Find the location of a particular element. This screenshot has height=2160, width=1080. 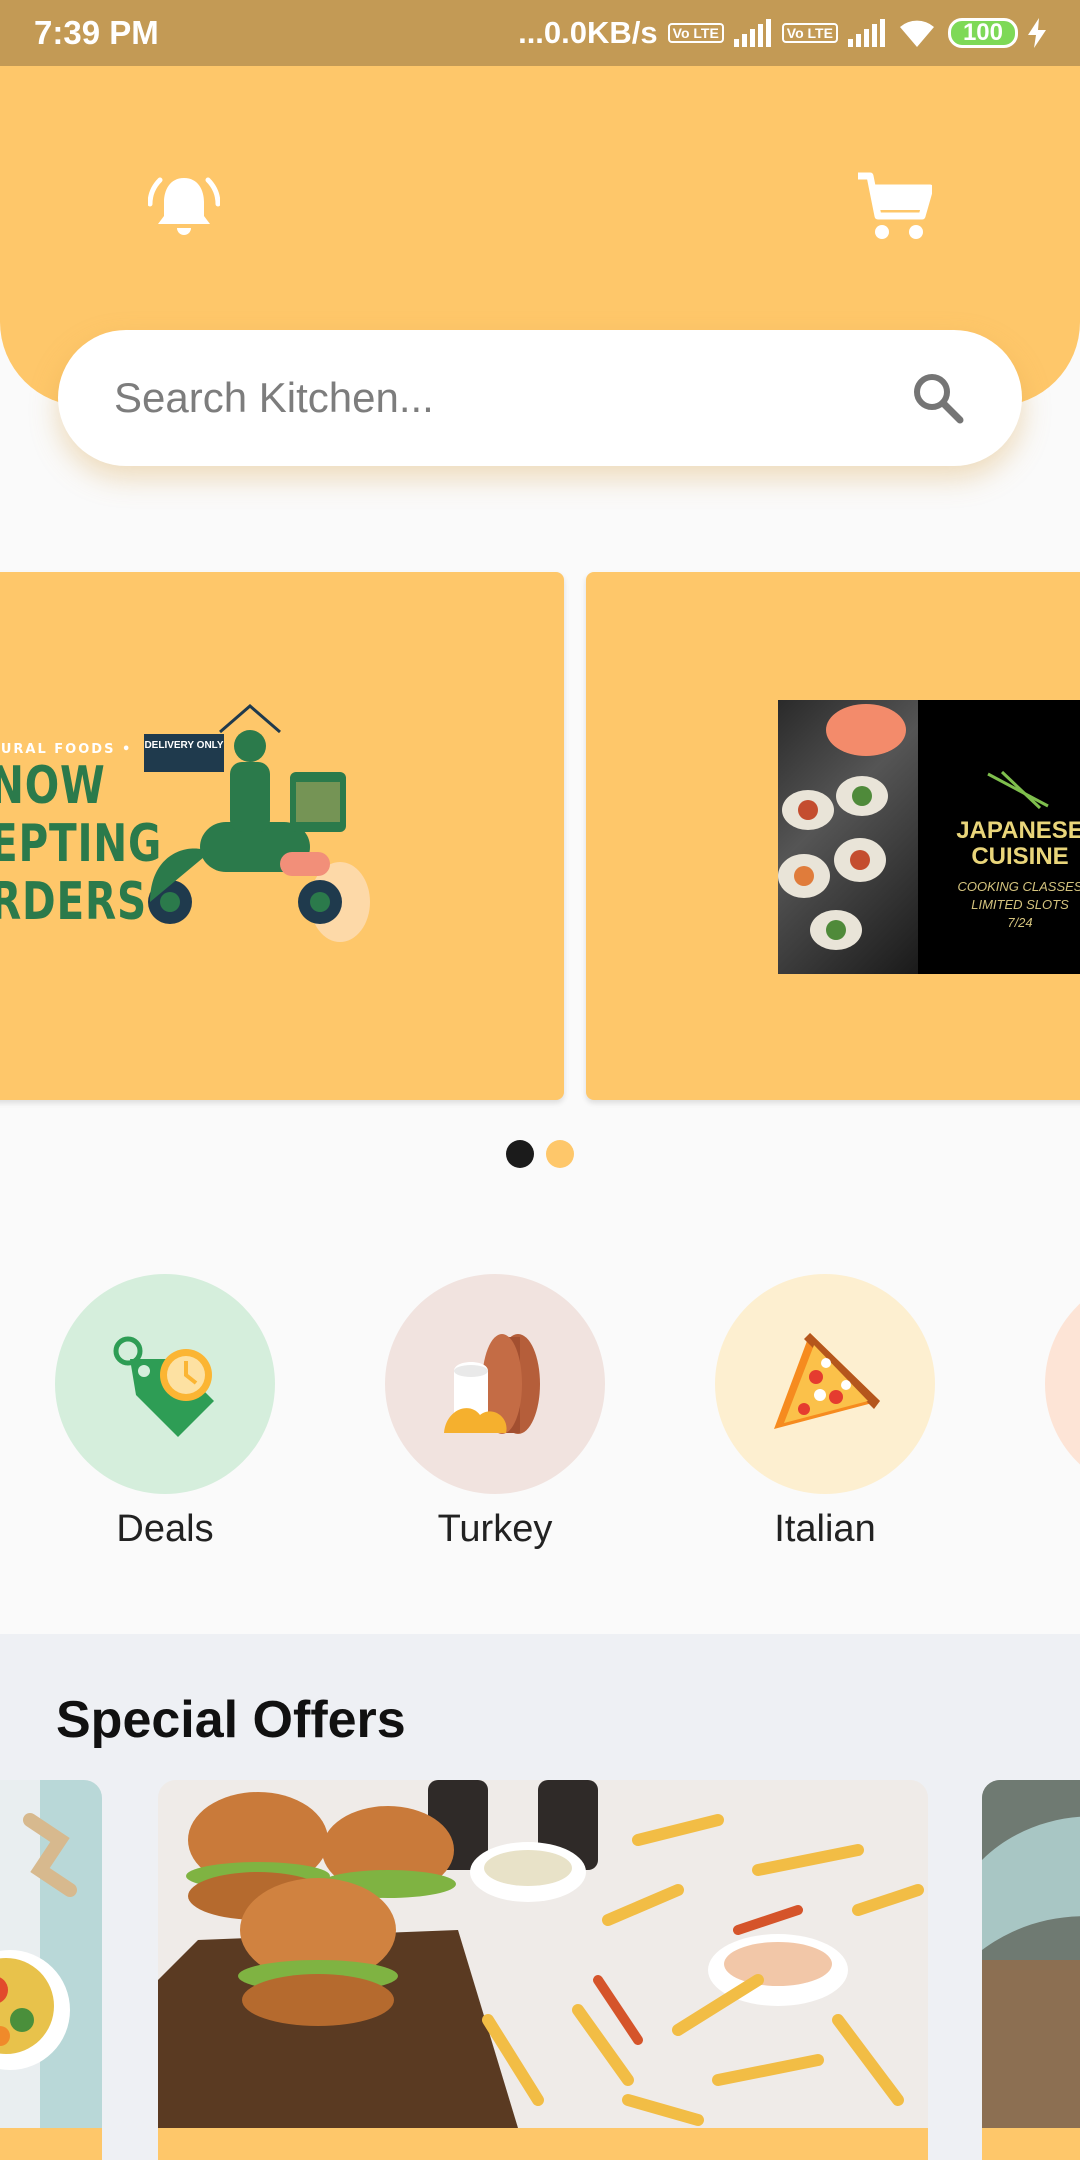

carousel-indicator is located at coordinates (540, 1154).